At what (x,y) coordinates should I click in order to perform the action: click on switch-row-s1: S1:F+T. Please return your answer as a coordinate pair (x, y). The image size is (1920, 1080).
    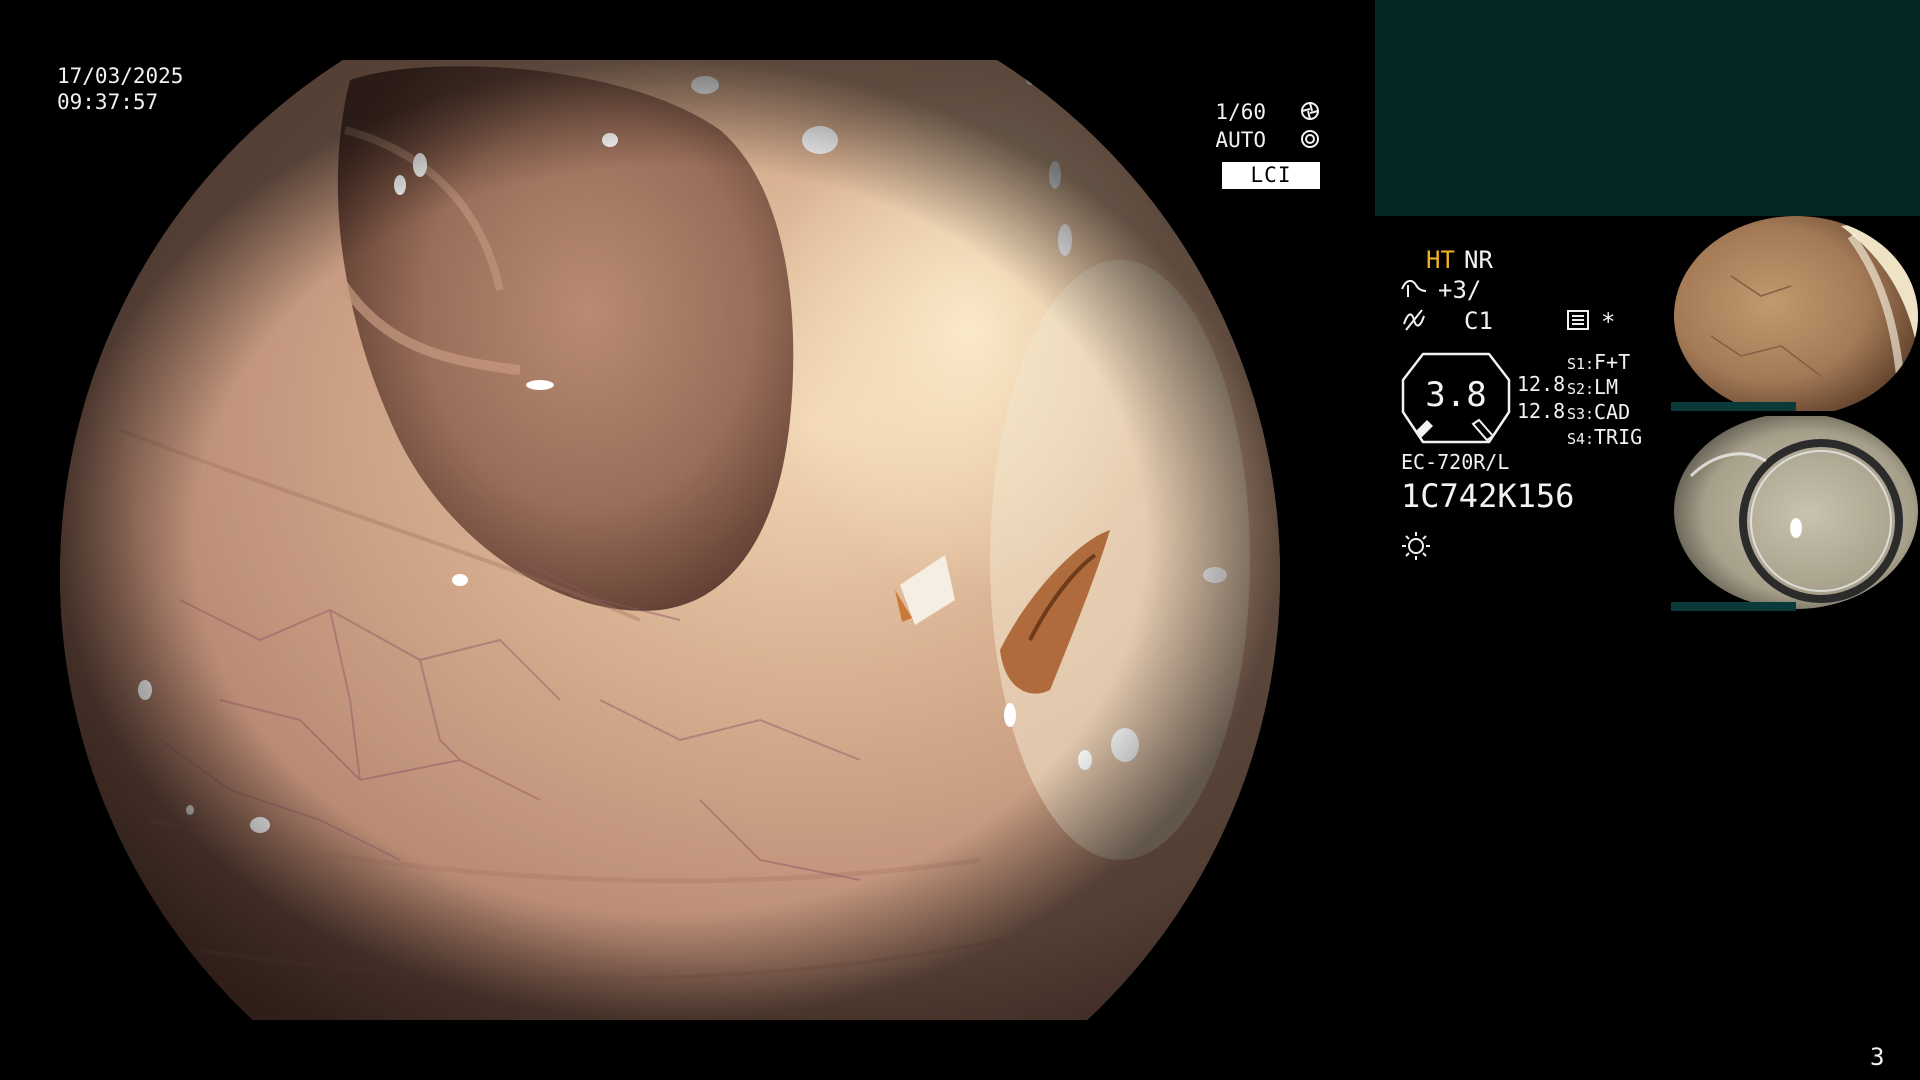
    Looking at the image, I should click on (1598, 362).